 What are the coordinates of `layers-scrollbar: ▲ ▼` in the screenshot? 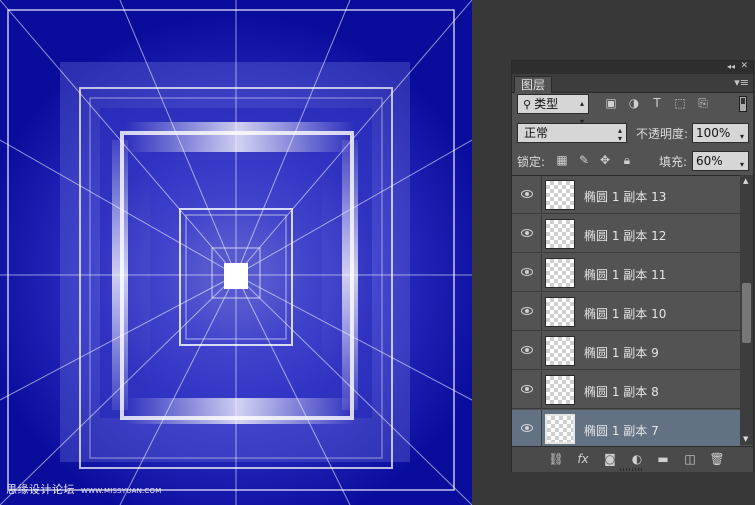 It's located at (746, 310).